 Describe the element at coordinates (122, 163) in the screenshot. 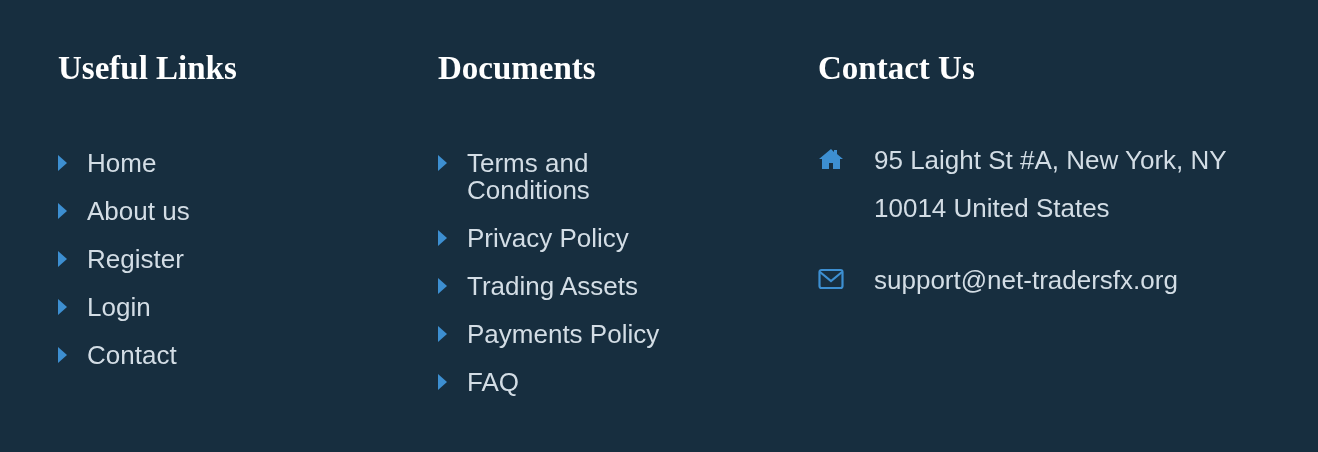

I see `footer-link: Home` at that location.